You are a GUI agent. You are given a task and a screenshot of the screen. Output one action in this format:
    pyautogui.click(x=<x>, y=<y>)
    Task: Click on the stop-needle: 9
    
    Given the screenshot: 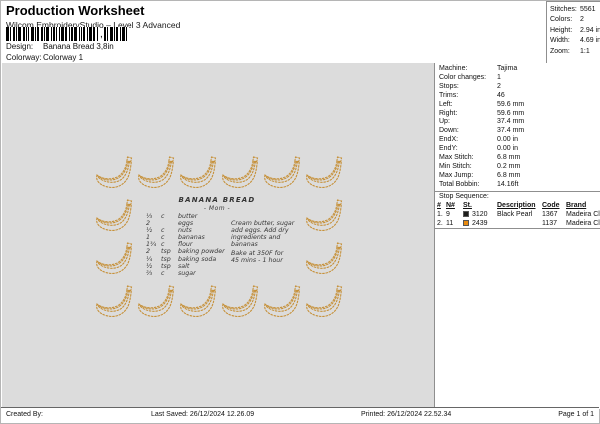 What is the action you would take?
    pyautogui.click(x=448, y=214)
    